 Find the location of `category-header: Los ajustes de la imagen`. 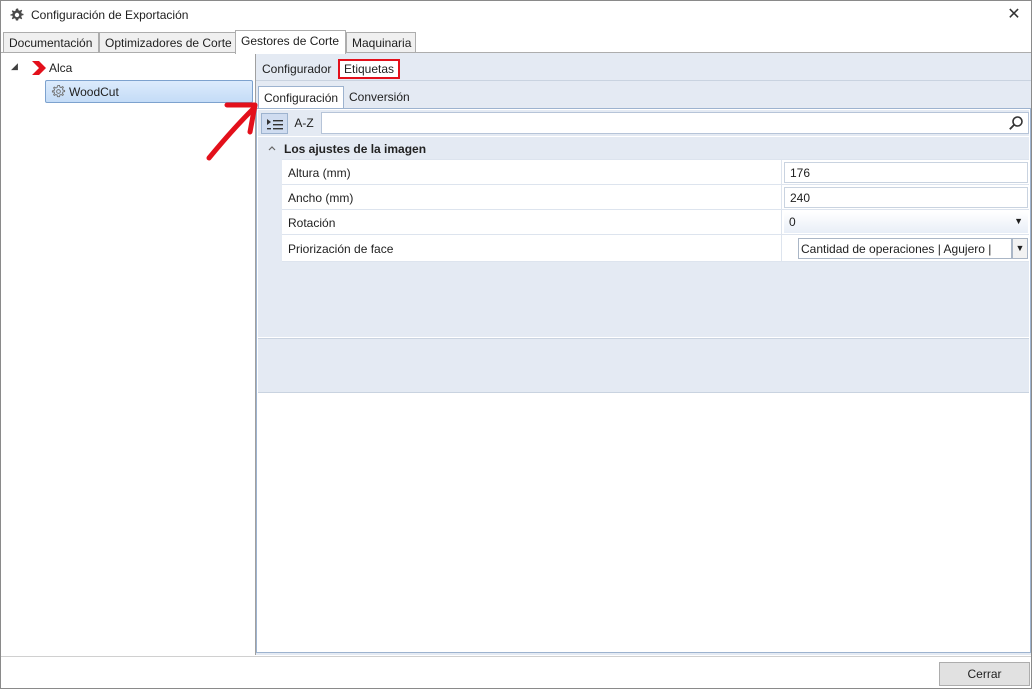

category-header: Los ajustes de la imagen is located at coordinates (643, 148).